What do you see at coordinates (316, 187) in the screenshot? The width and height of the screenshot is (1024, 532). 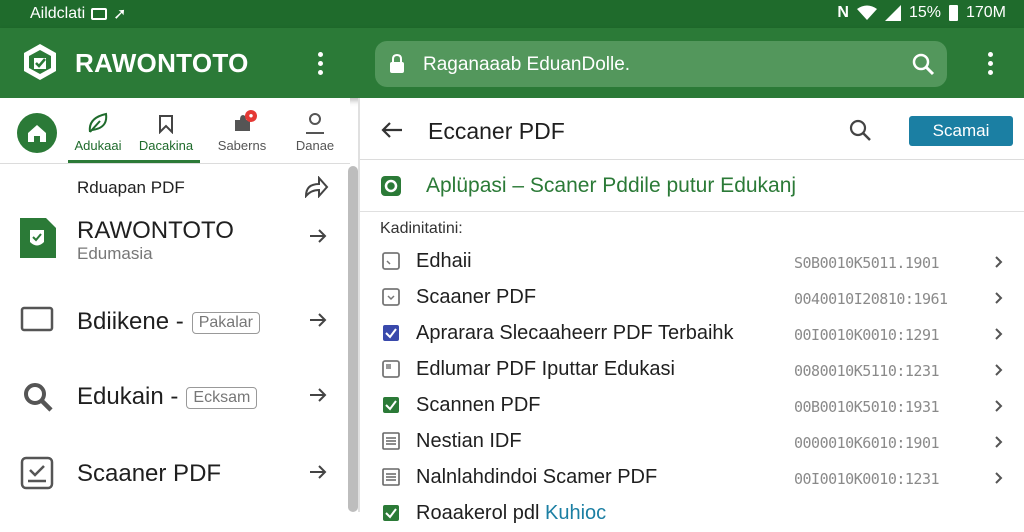 I see `share-icon` at bounding box center [316, 187].